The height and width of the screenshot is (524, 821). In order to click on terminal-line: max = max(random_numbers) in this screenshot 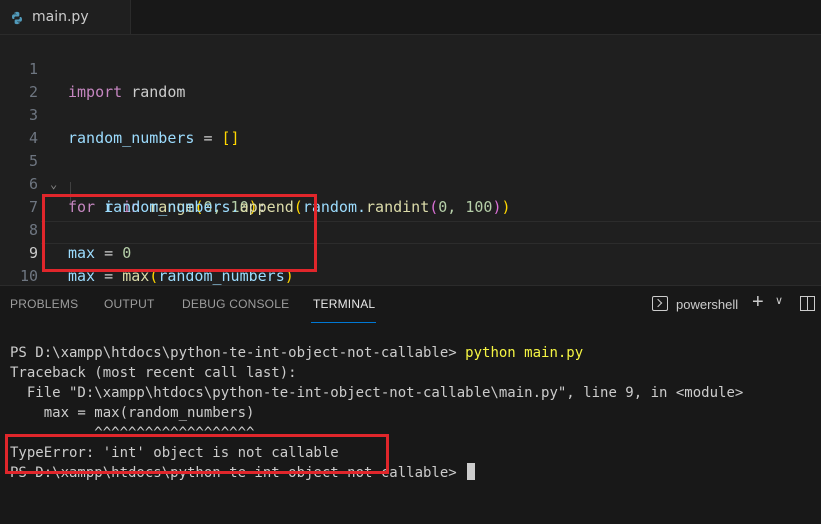, I will do `click(132, 413)`.